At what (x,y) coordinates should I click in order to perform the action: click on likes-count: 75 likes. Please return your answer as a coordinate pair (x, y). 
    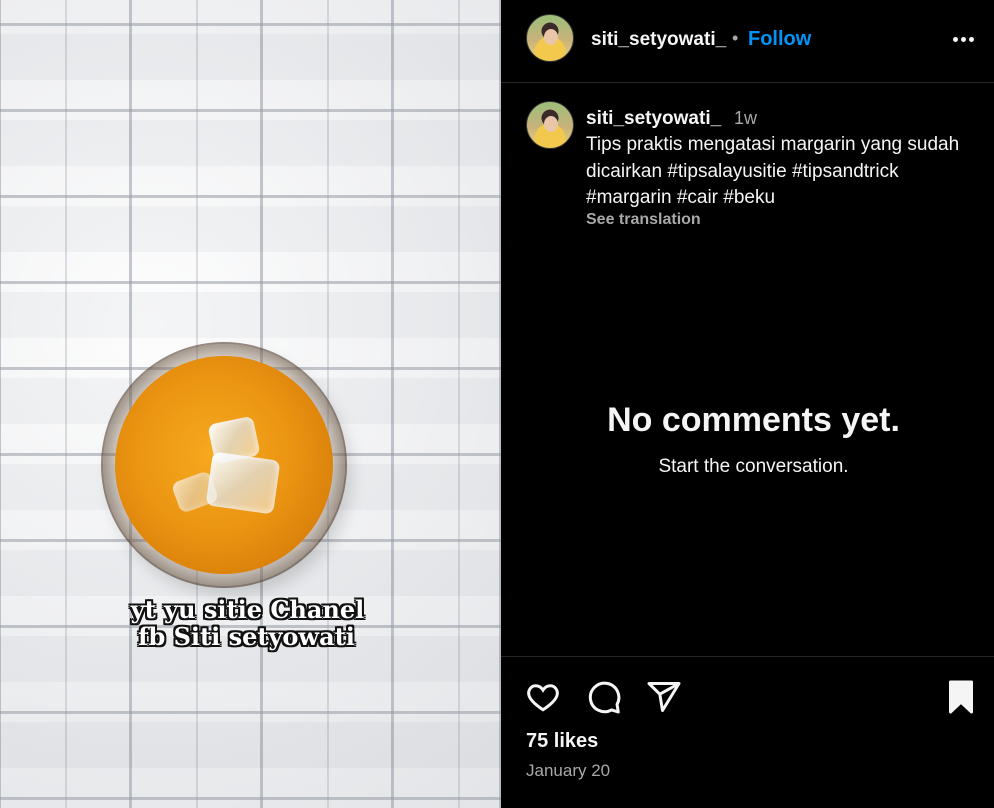
    Looking at the image, I should click on (562, 741).